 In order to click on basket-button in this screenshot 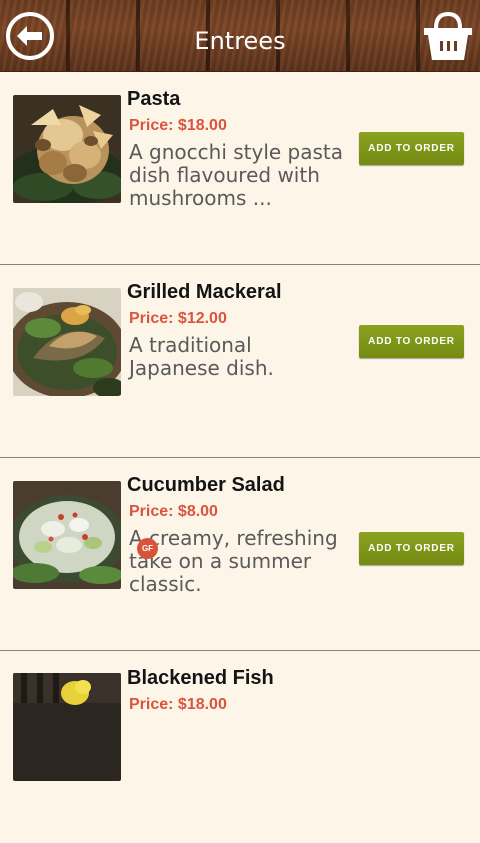, I will do `click(448, 36)`.